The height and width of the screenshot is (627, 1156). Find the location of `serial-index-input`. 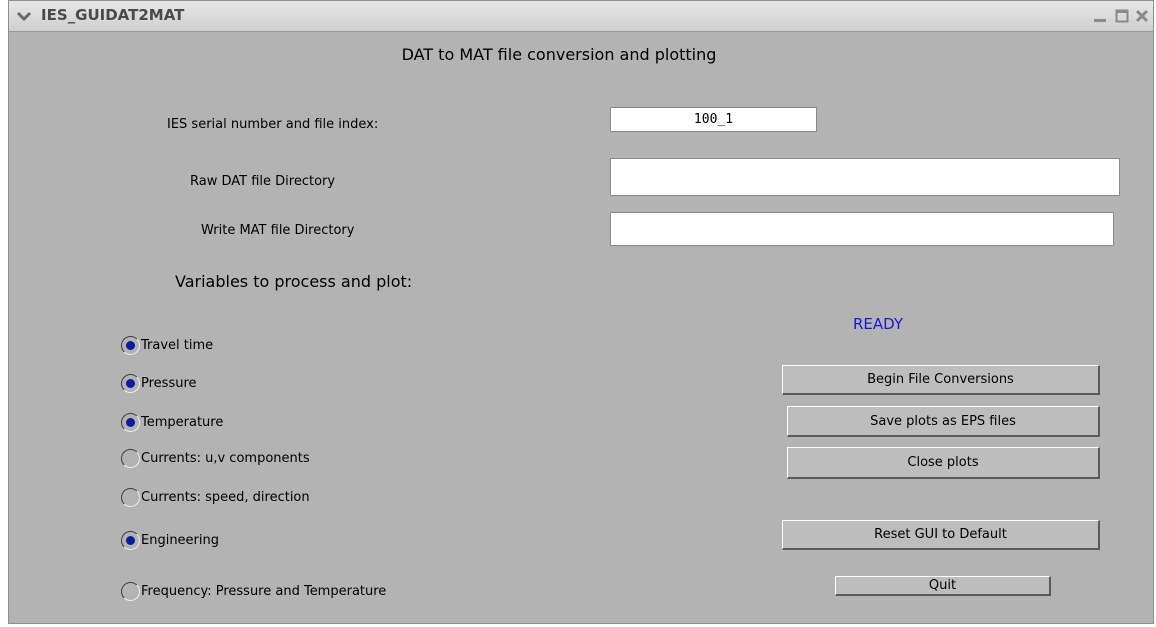

serial-index-input is located at coordinates (713, 119).